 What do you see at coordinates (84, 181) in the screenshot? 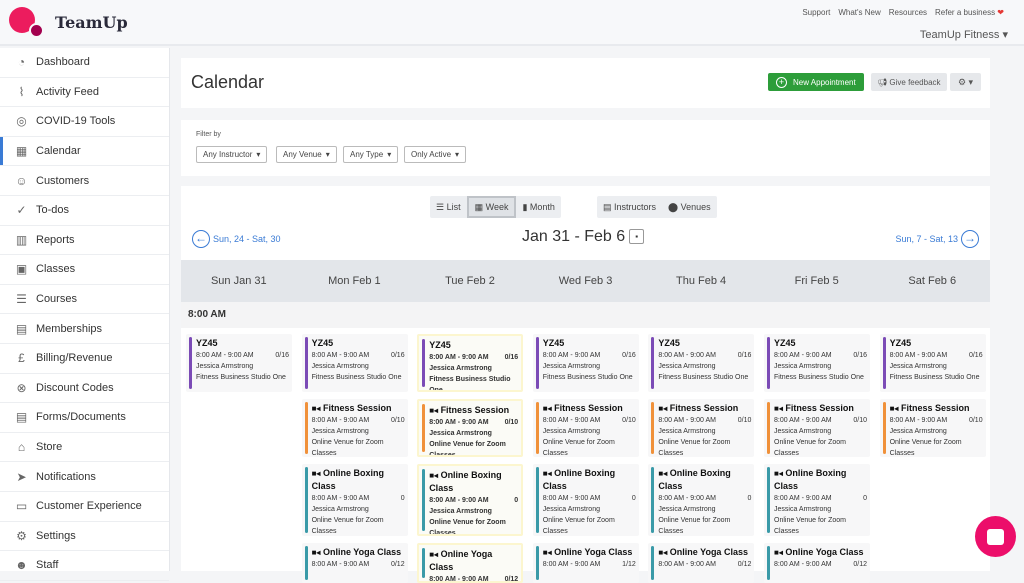
I see `sidebar-item-customers: ☺ Customers` at bounding box center [84, 181].